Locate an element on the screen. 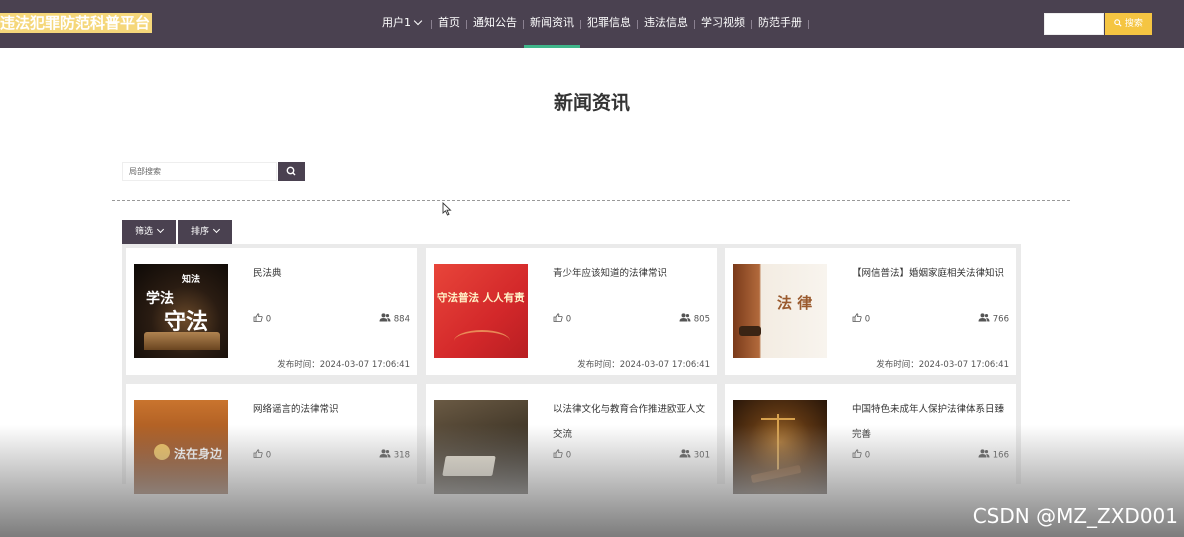 The height and width of the screenshot is (537, 1184). news-thumbnail: 知法 学法 守法 is located at coordinates (181, 311).